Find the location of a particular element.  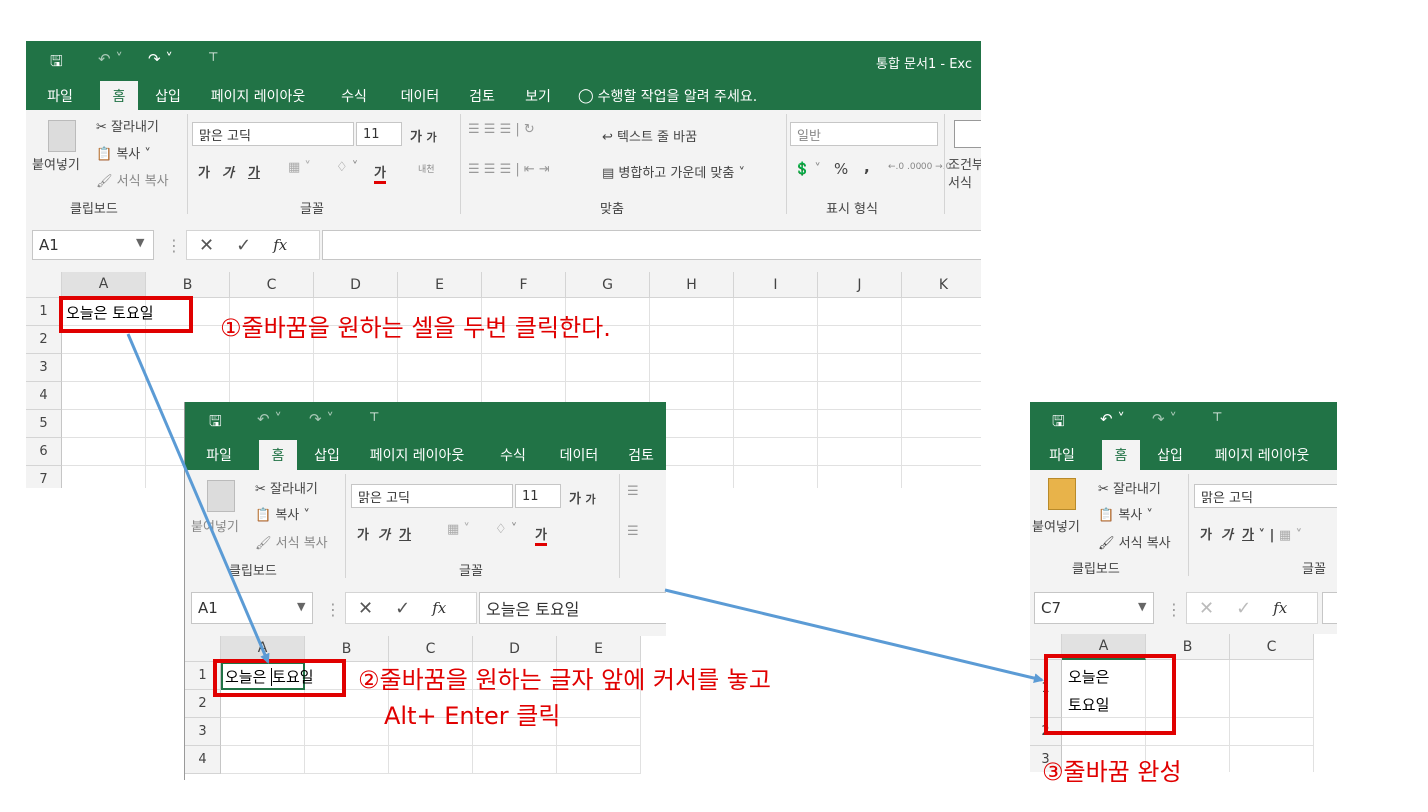

arrow-step1-to-step2 is located at coordinates (198, 498).